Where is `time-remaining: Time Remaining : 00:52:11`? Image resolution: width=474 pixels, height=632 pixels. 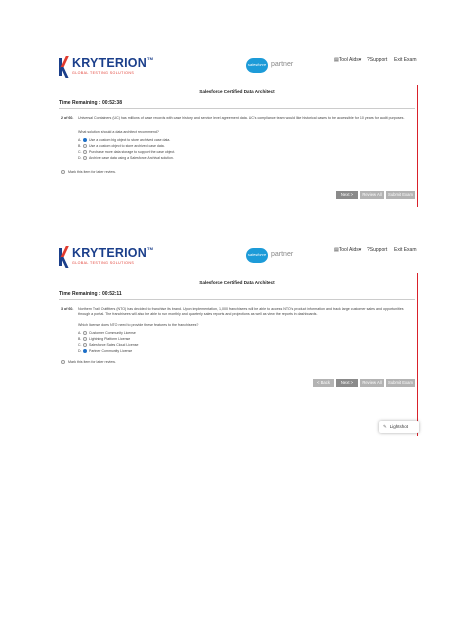
time-remaining: Time Remaining : 00:52:11 is located at coordinates (90, 294).